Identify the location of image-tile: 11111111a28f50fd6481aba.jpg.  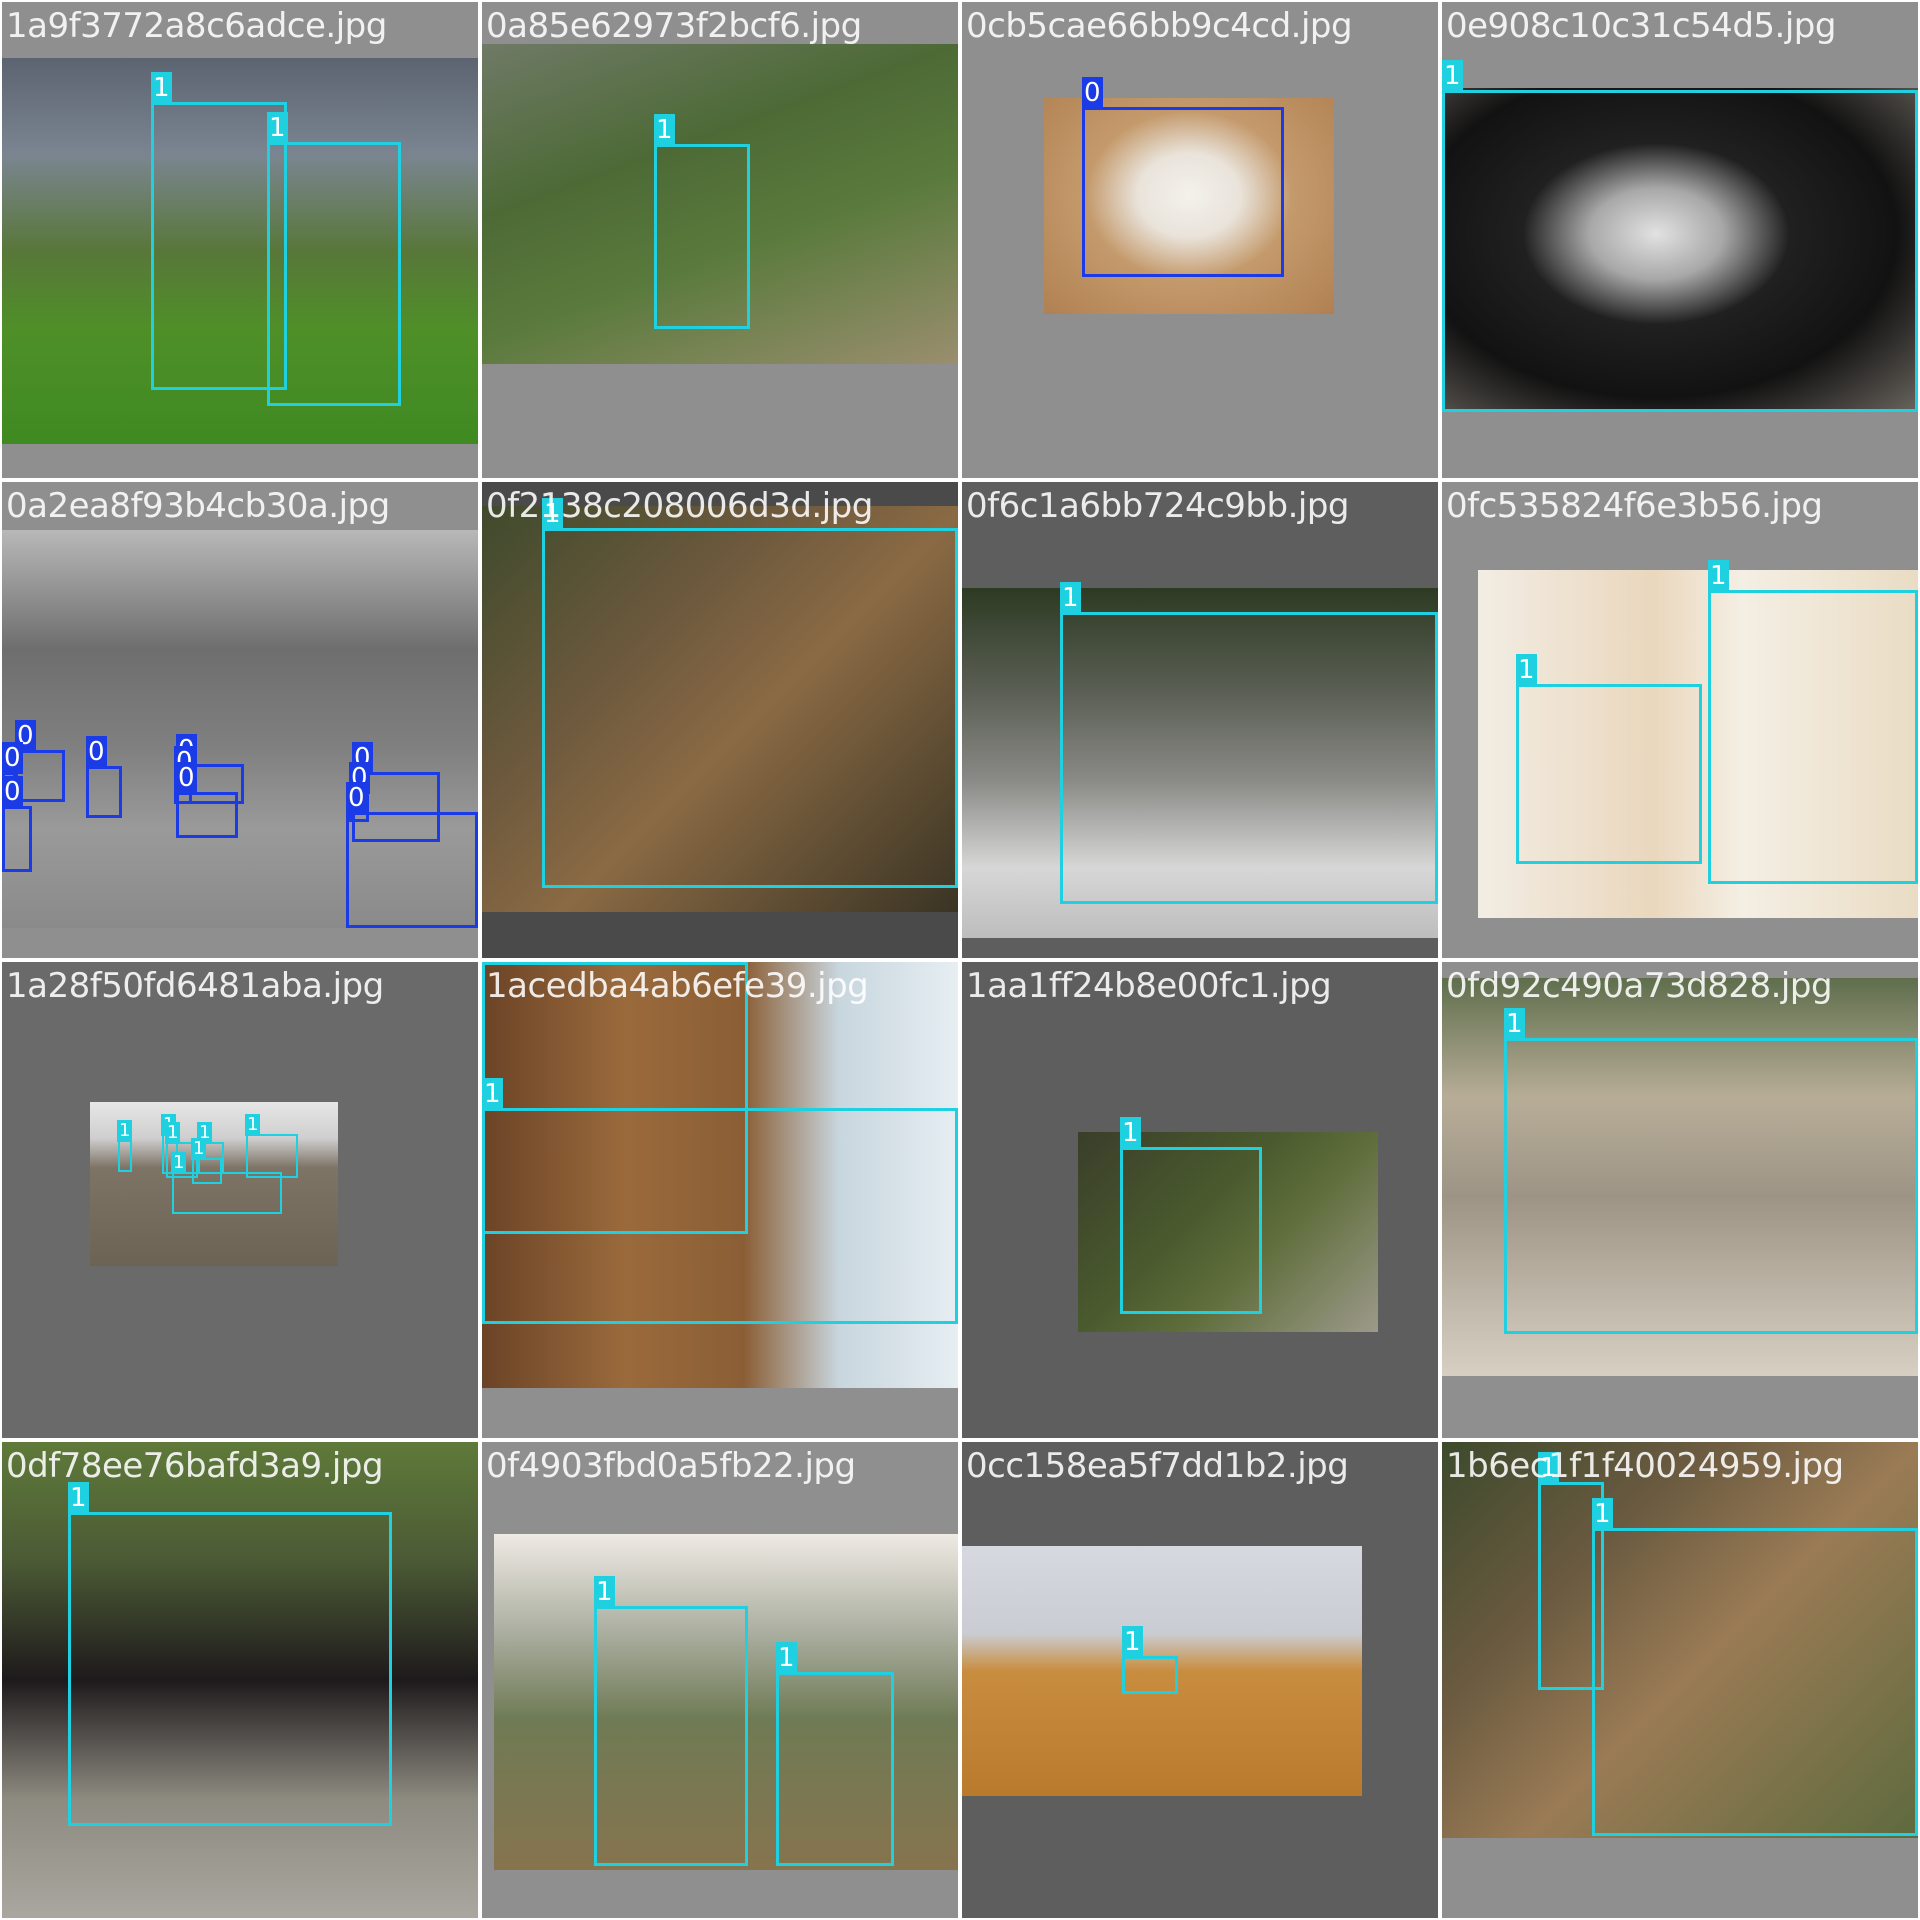
(240, 1200).